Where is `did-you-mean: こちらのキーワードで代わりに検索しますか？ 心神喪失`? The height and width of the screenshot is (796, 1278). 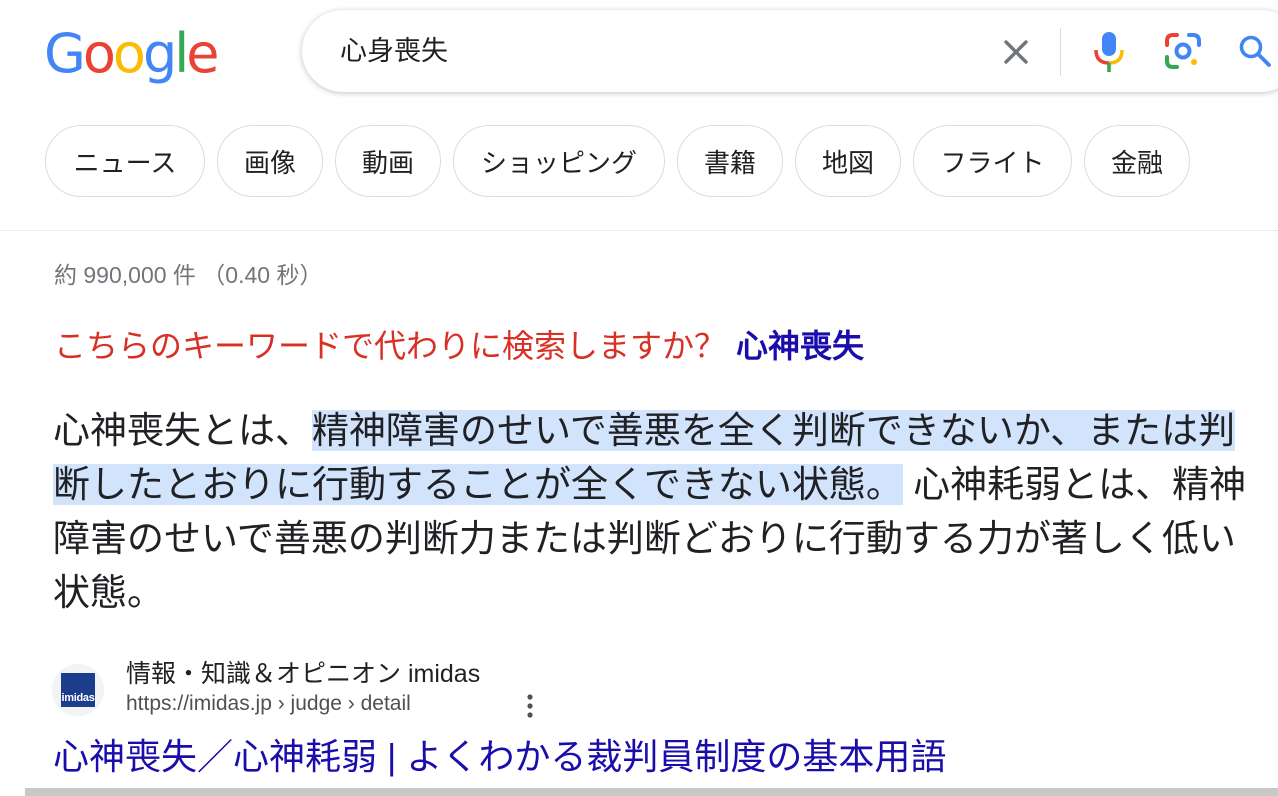
did-you-mean: こちらのキーワードで代わりに検索しますか？ 心神喪失 is located at coordinates (459, 346).